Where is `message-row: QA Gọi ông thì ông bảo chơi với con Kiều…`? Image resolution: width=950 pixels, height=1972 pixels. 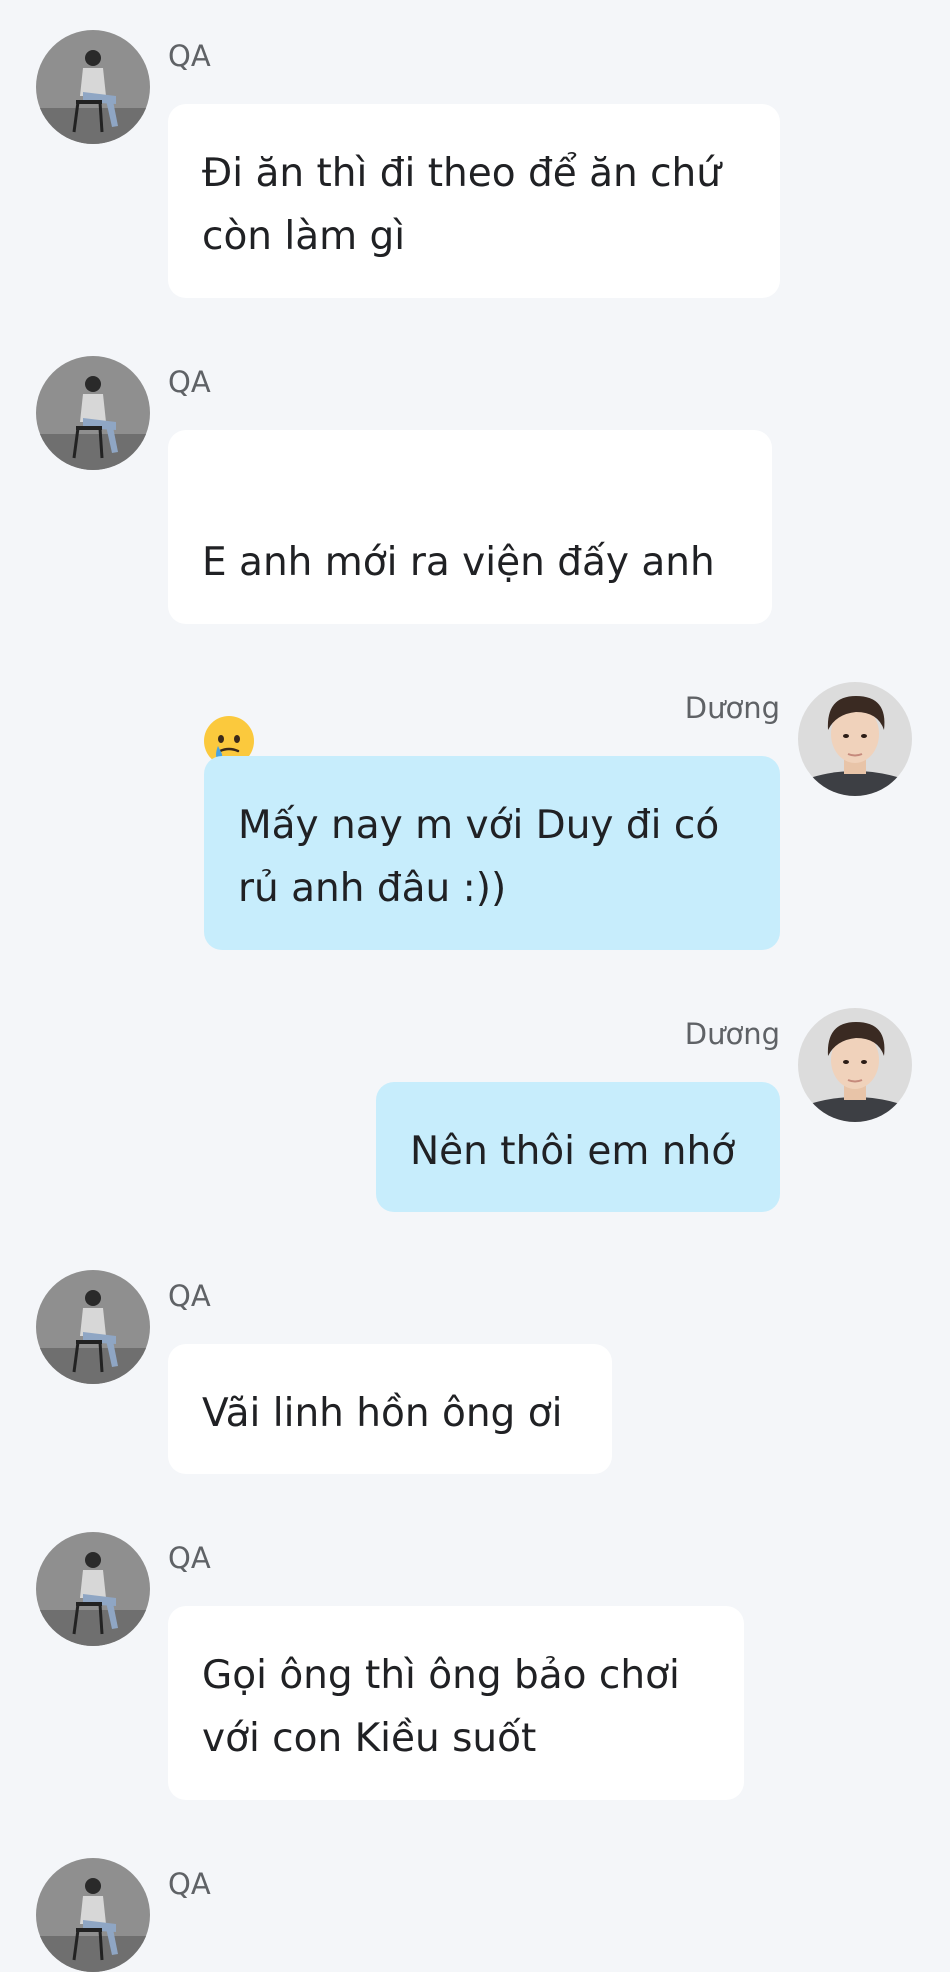
message-row: QA Gọi ông thì ông bảo chơi với con Kiều… is located at coordinates (475, 1667).